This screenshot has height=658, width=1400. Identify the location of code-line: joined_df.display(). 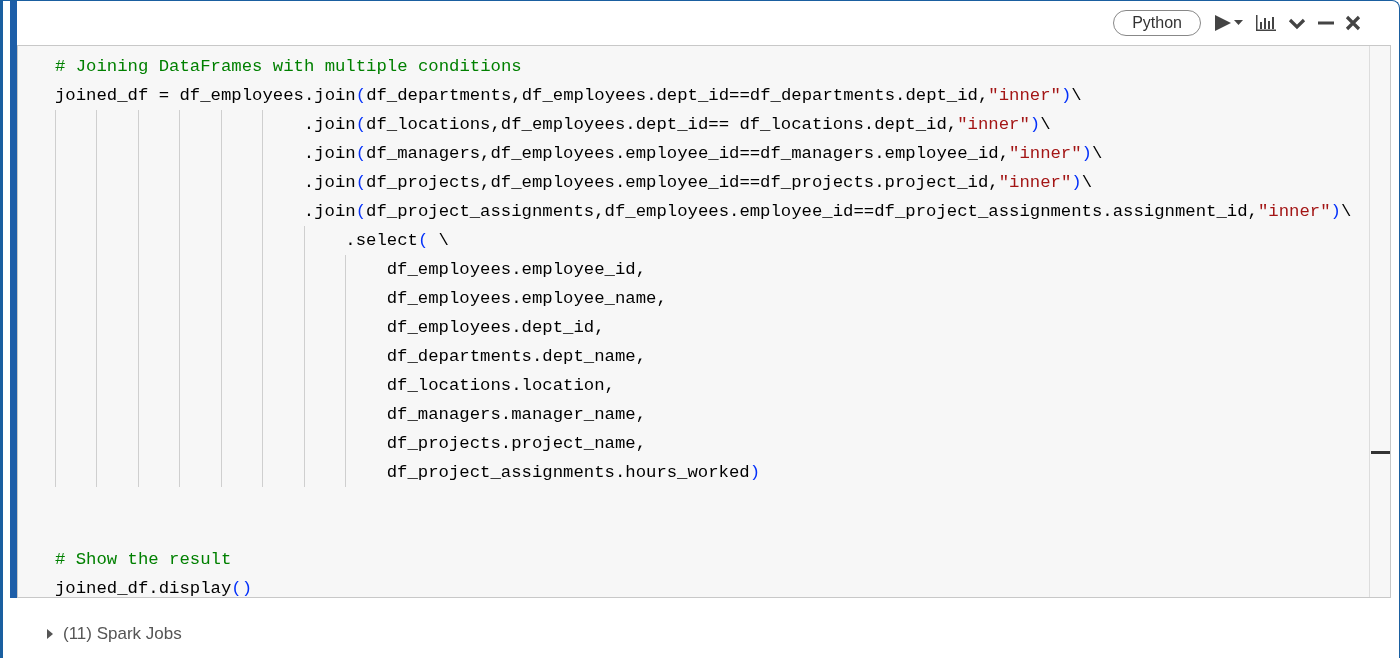
(154, 589).